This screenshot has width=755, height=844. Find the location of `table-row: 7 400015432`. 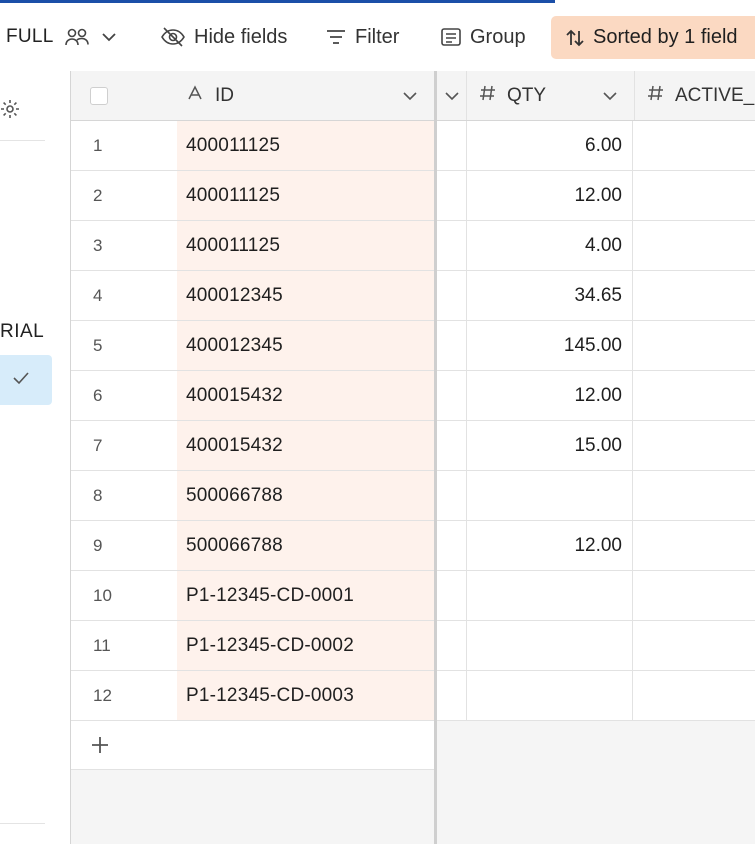

table-row: 7 400015432 is located at coordinates (252, 446).